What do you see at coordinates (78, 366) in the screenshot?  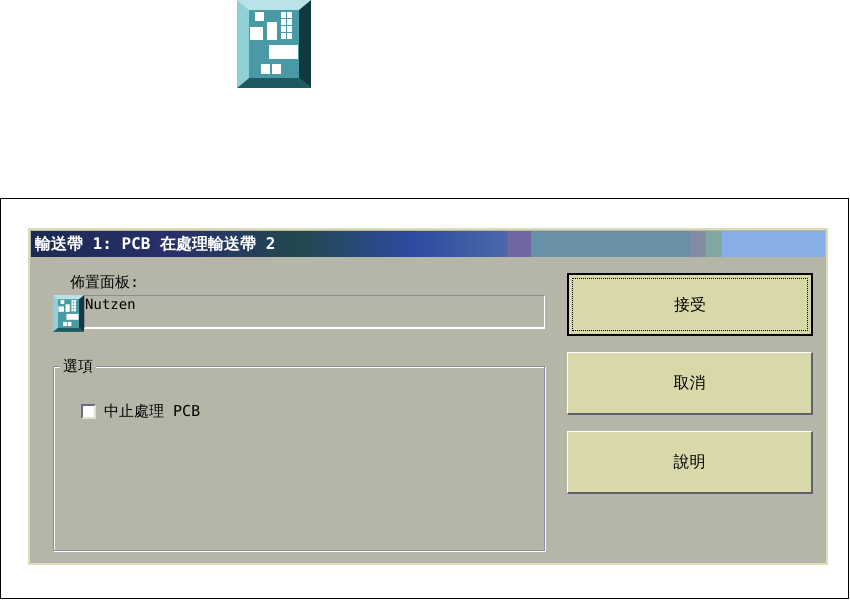 I see `options-group-label: 選項` at bounding box center [78, 366].